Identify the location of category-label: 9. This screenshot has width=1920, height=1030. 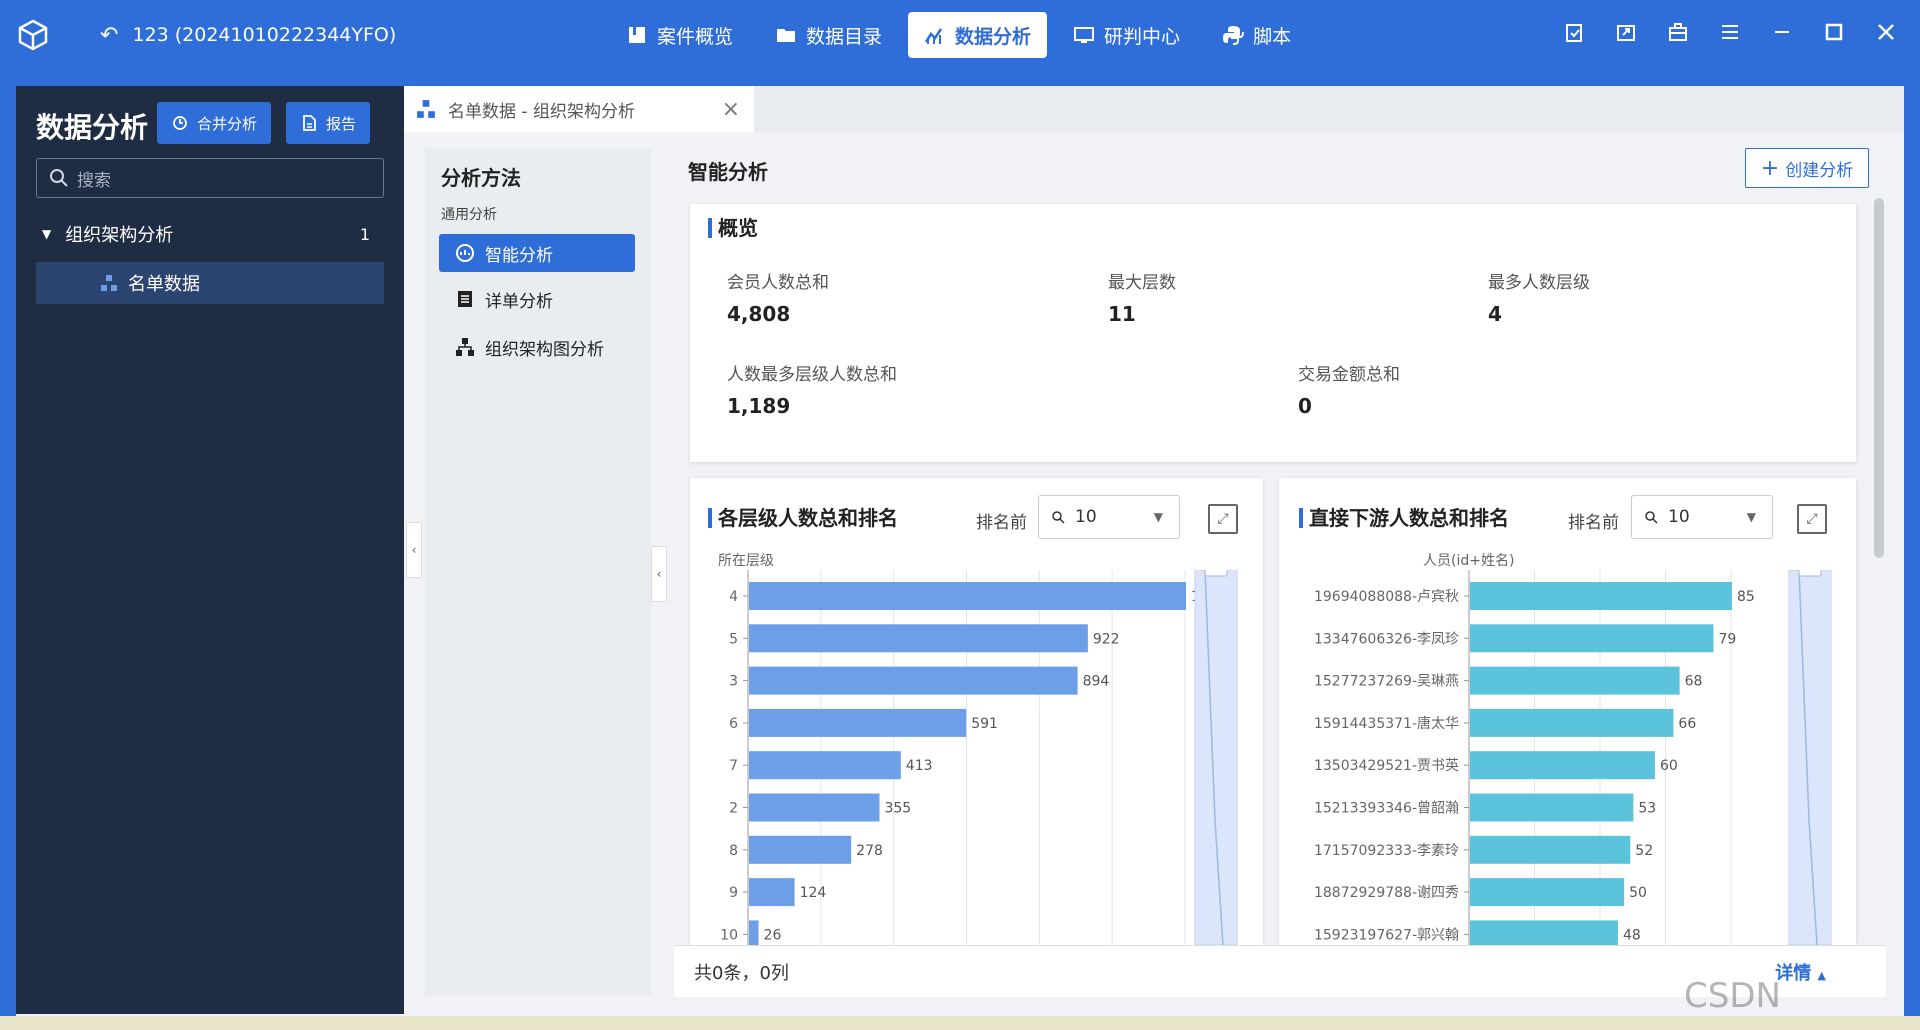
(733, 893).